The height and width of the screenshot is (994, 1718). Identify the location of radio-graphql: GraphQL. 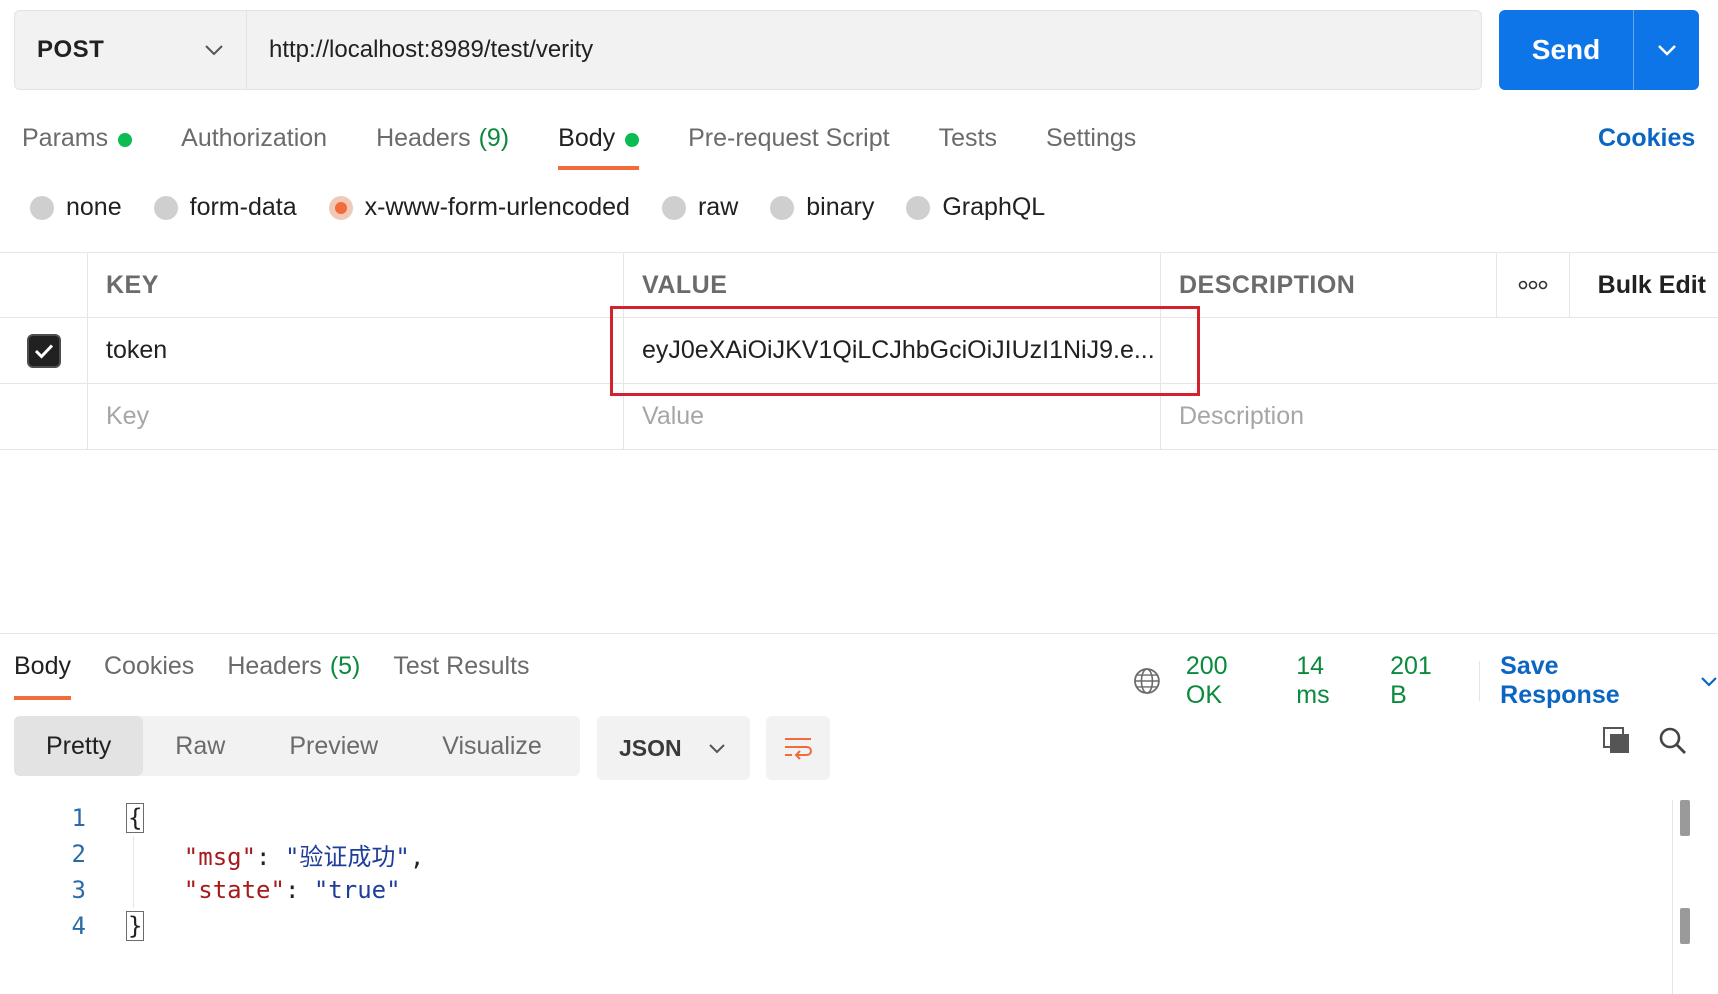
(975, 207).